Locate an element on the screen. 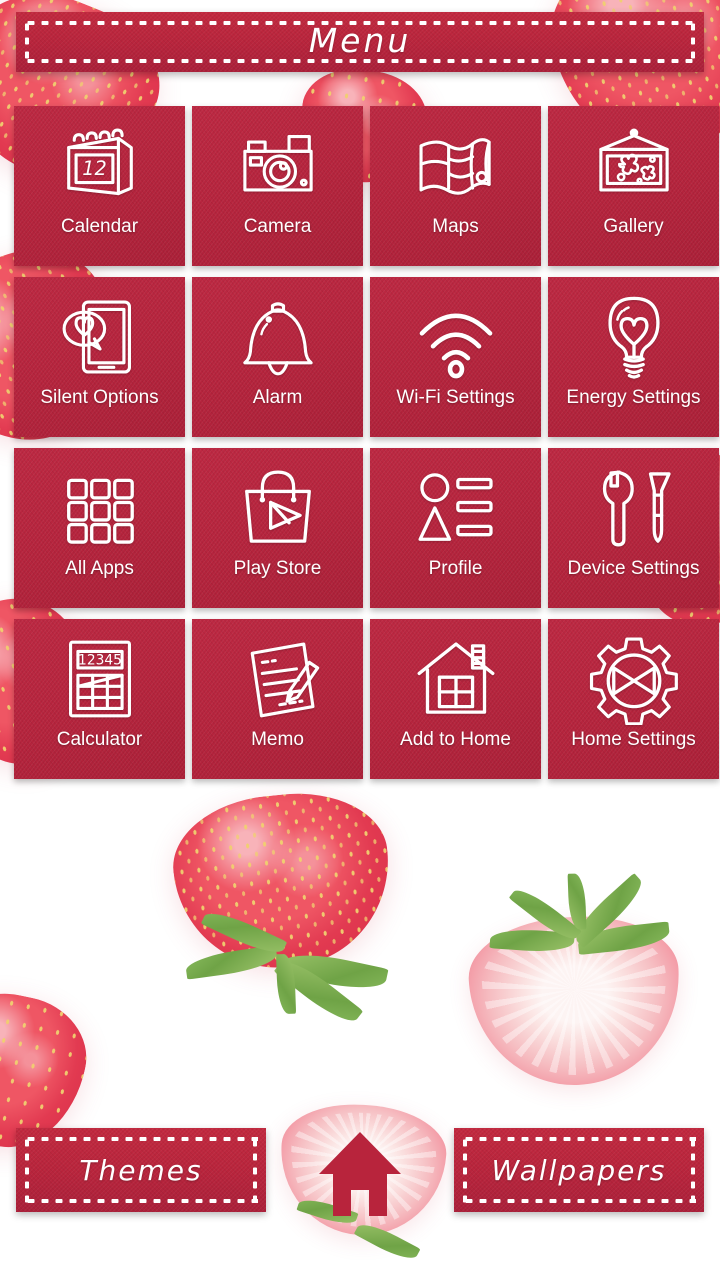  app-label-home-settings: Home Settings is located at coordinates (633, 739).